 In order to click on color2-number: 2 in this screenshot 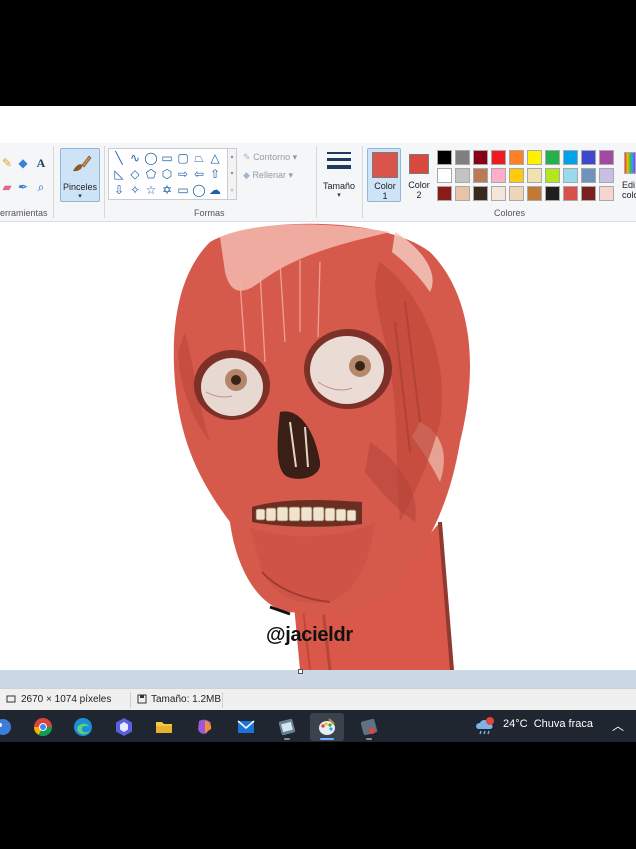, I will do `click(419, 195)`.